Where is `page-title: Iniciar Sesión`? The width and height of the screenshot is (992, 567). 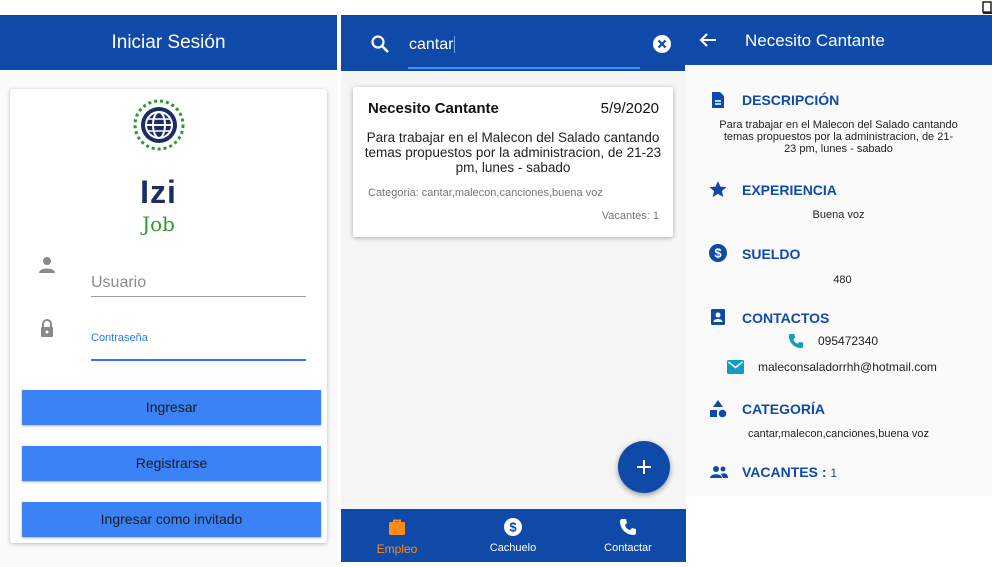
page-title: Iniciar Sesión is located at coordinates (168, 42).